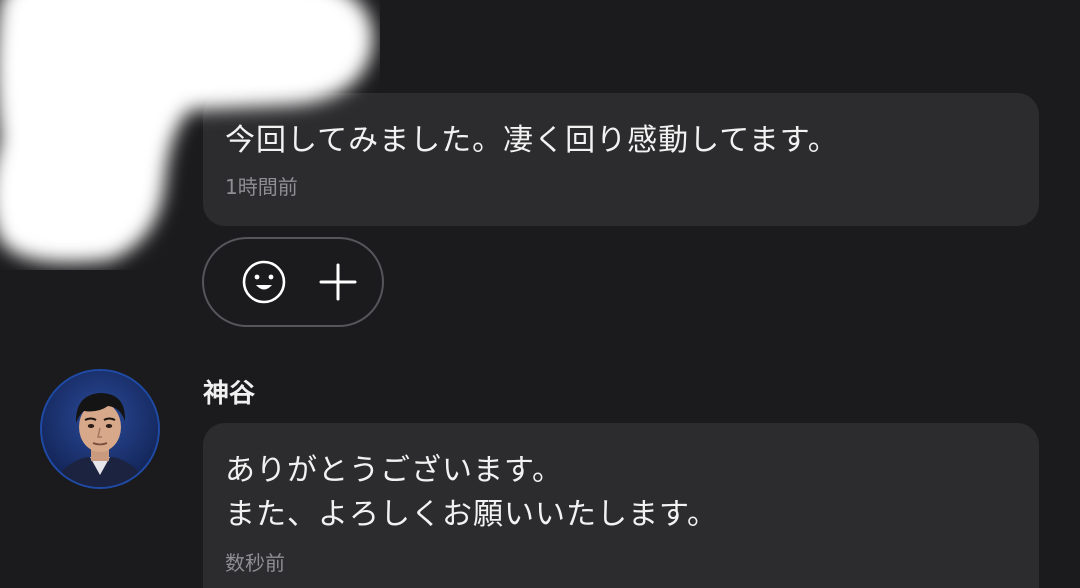 This screenshot has width=1080, height=588. I want to click on reaction-bar, so click(293, 282).